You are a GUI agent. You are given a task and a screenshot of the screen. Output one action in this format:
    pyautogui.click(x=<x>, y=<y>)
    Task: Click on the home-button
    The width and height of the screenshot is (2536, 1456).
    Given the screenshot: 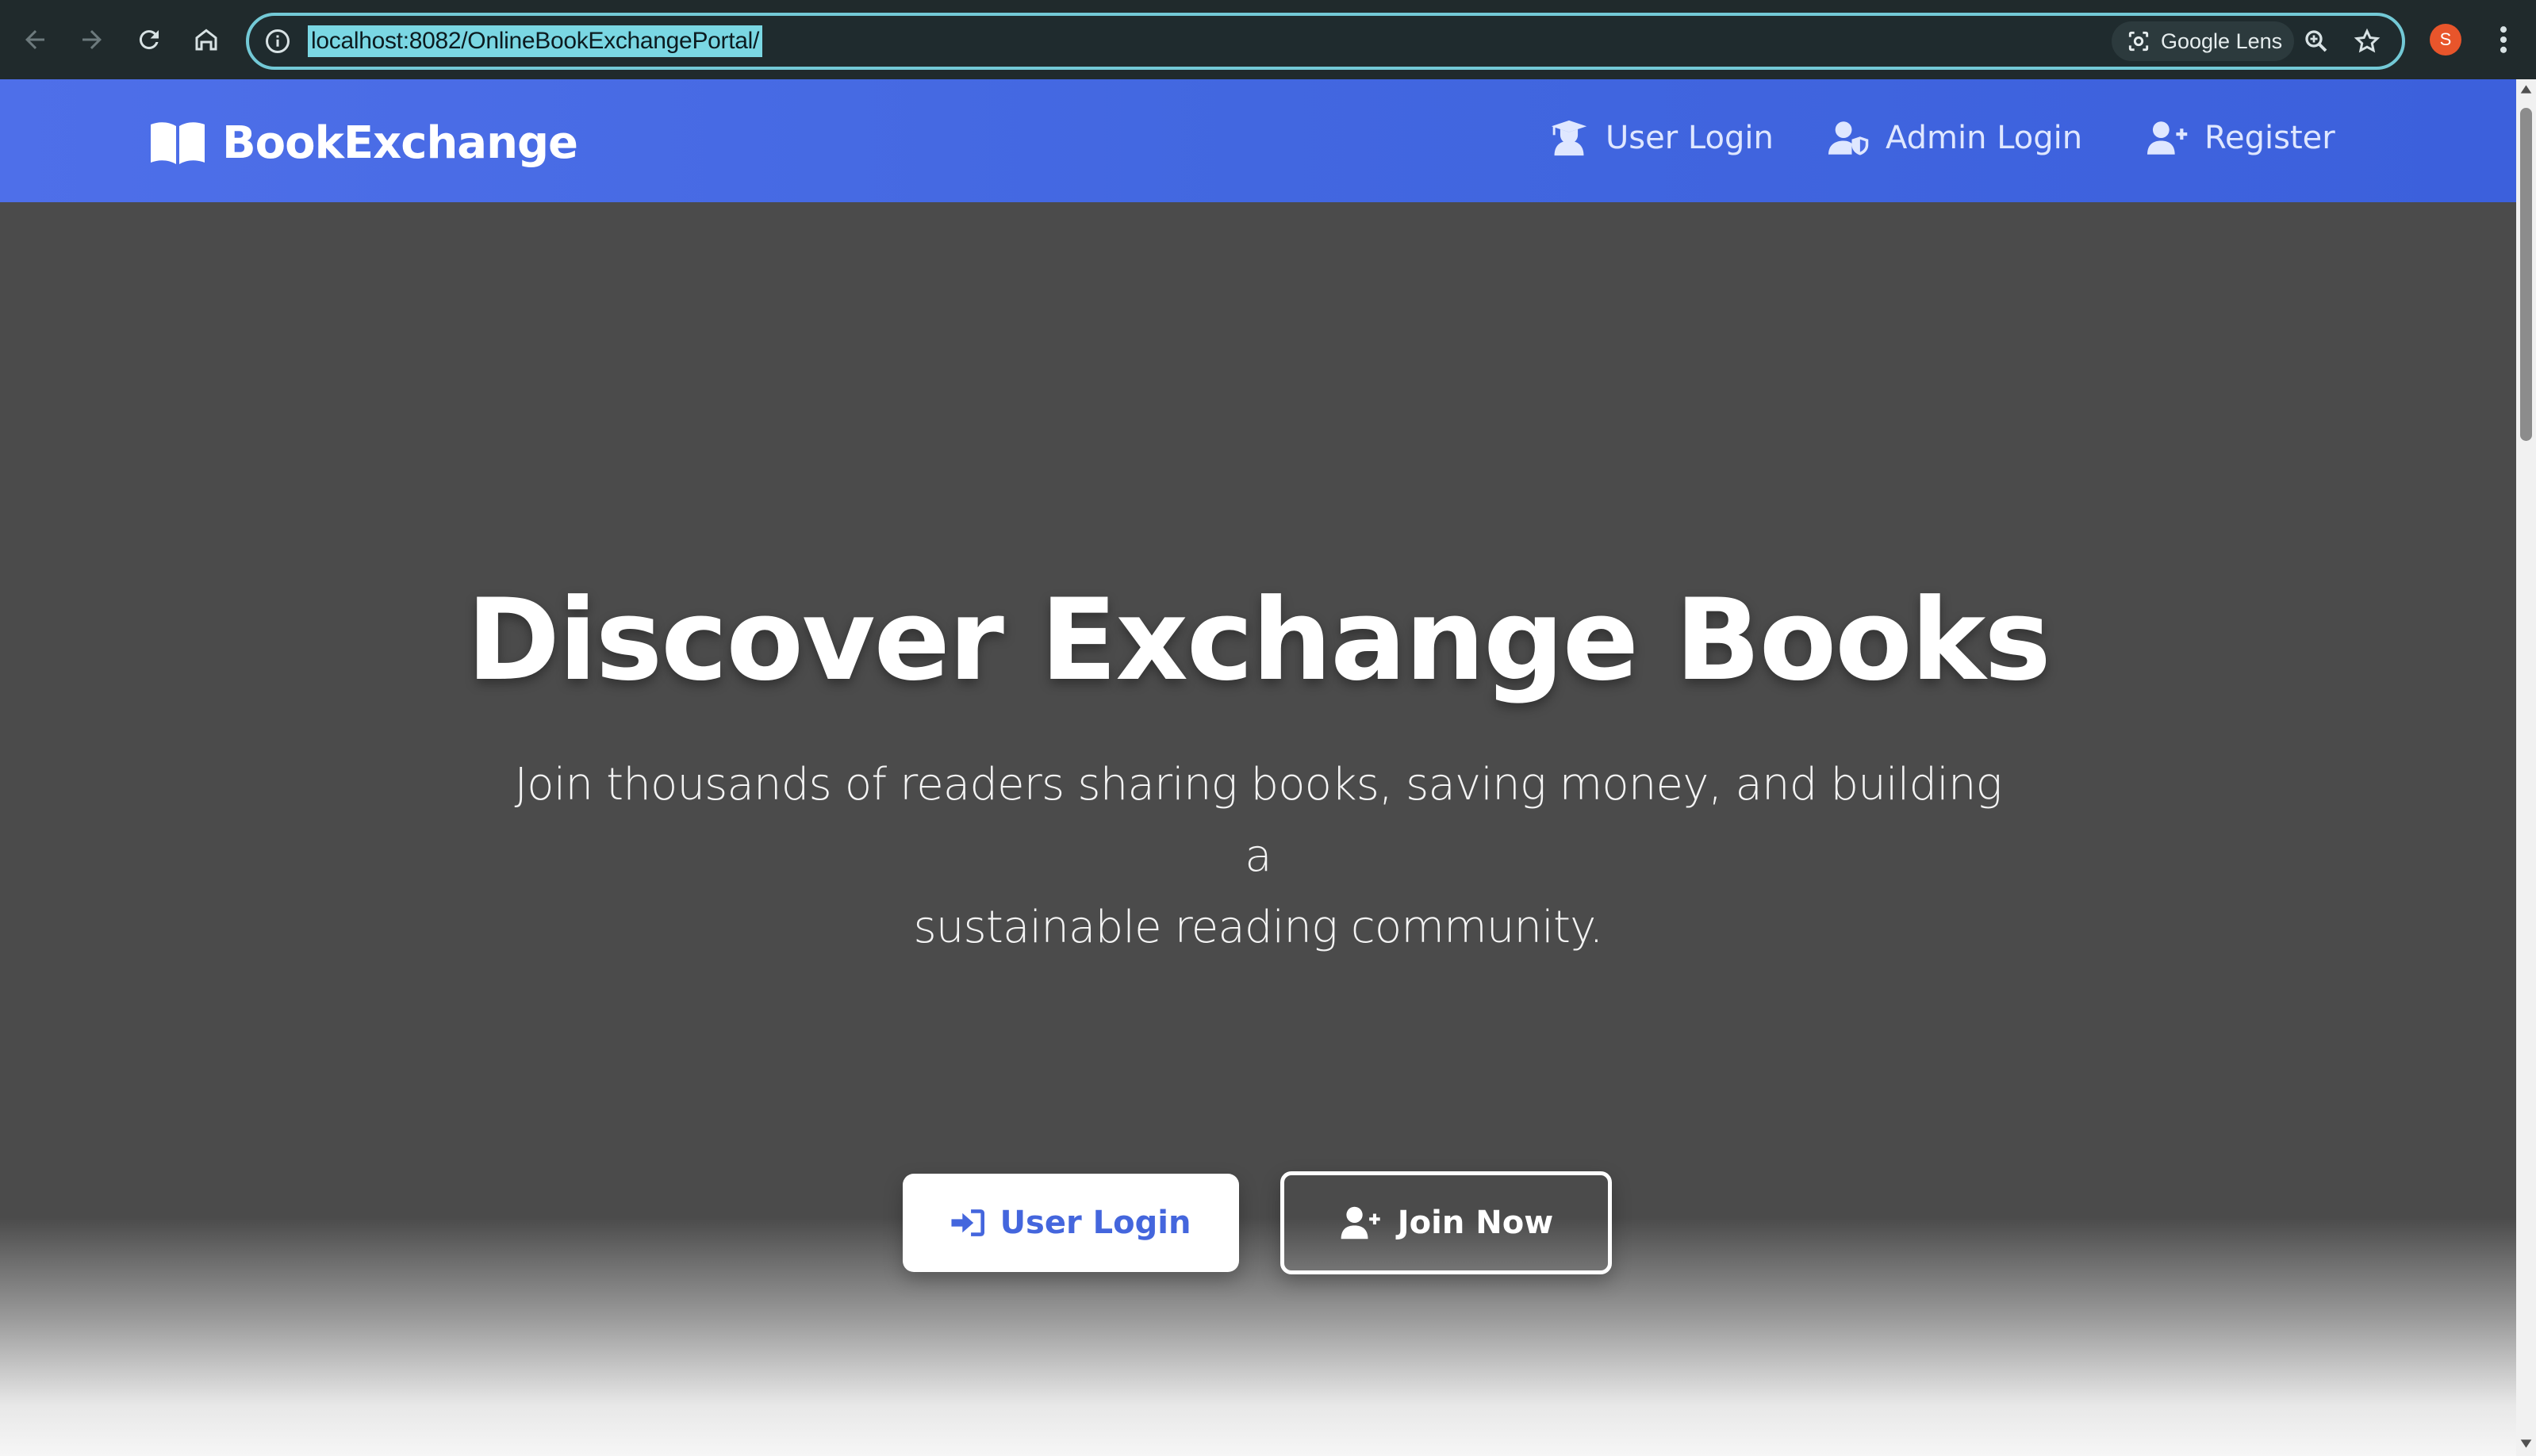 What is the action you would take?
    pyautogui.click(x=206, y=39)
    